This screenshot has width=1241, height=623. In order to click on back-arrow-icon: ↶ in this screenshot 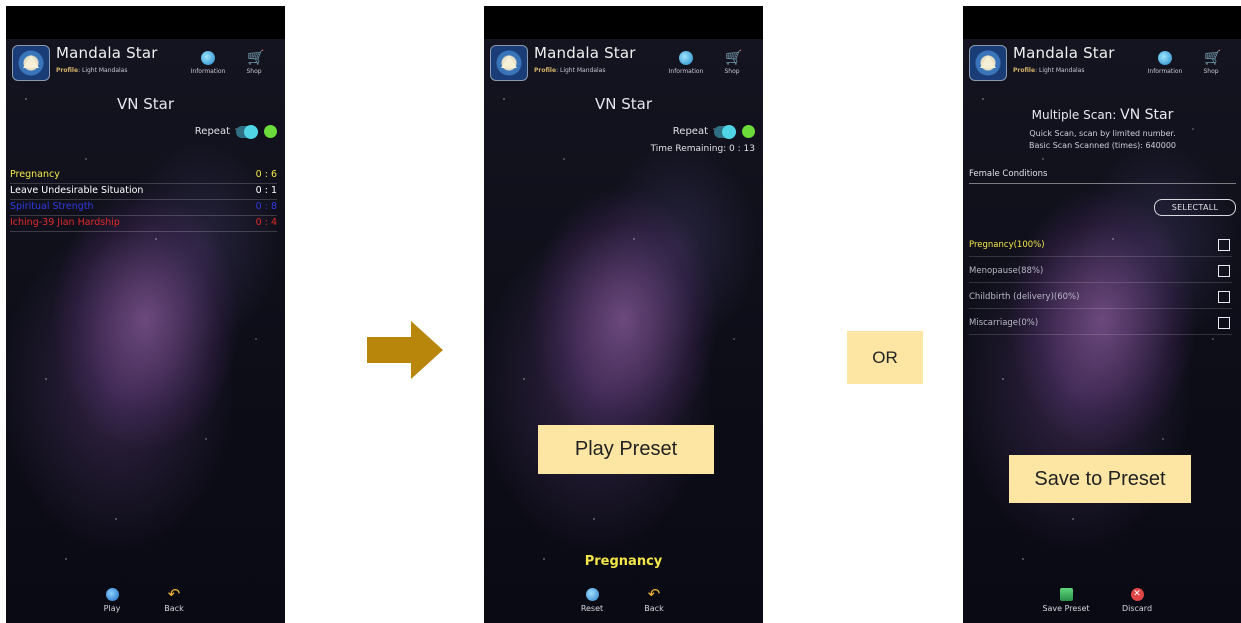, I will do `click(654, 594)`.